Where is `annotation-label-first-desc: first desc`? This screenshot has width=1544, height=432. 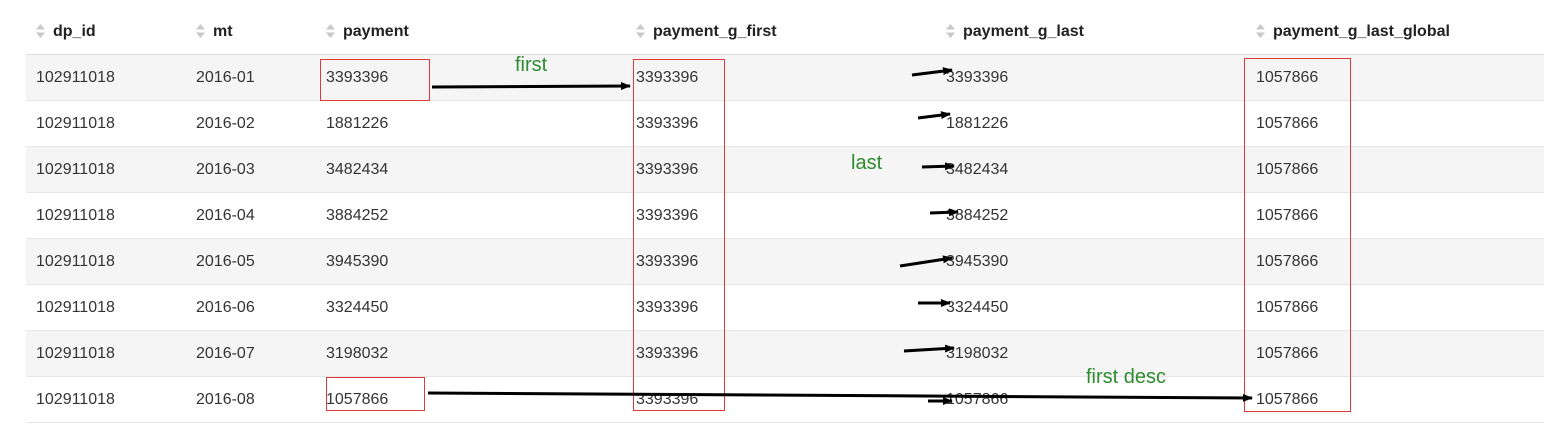
annotation-label-first-desc: first desc is located at coordinates (1126, 377).